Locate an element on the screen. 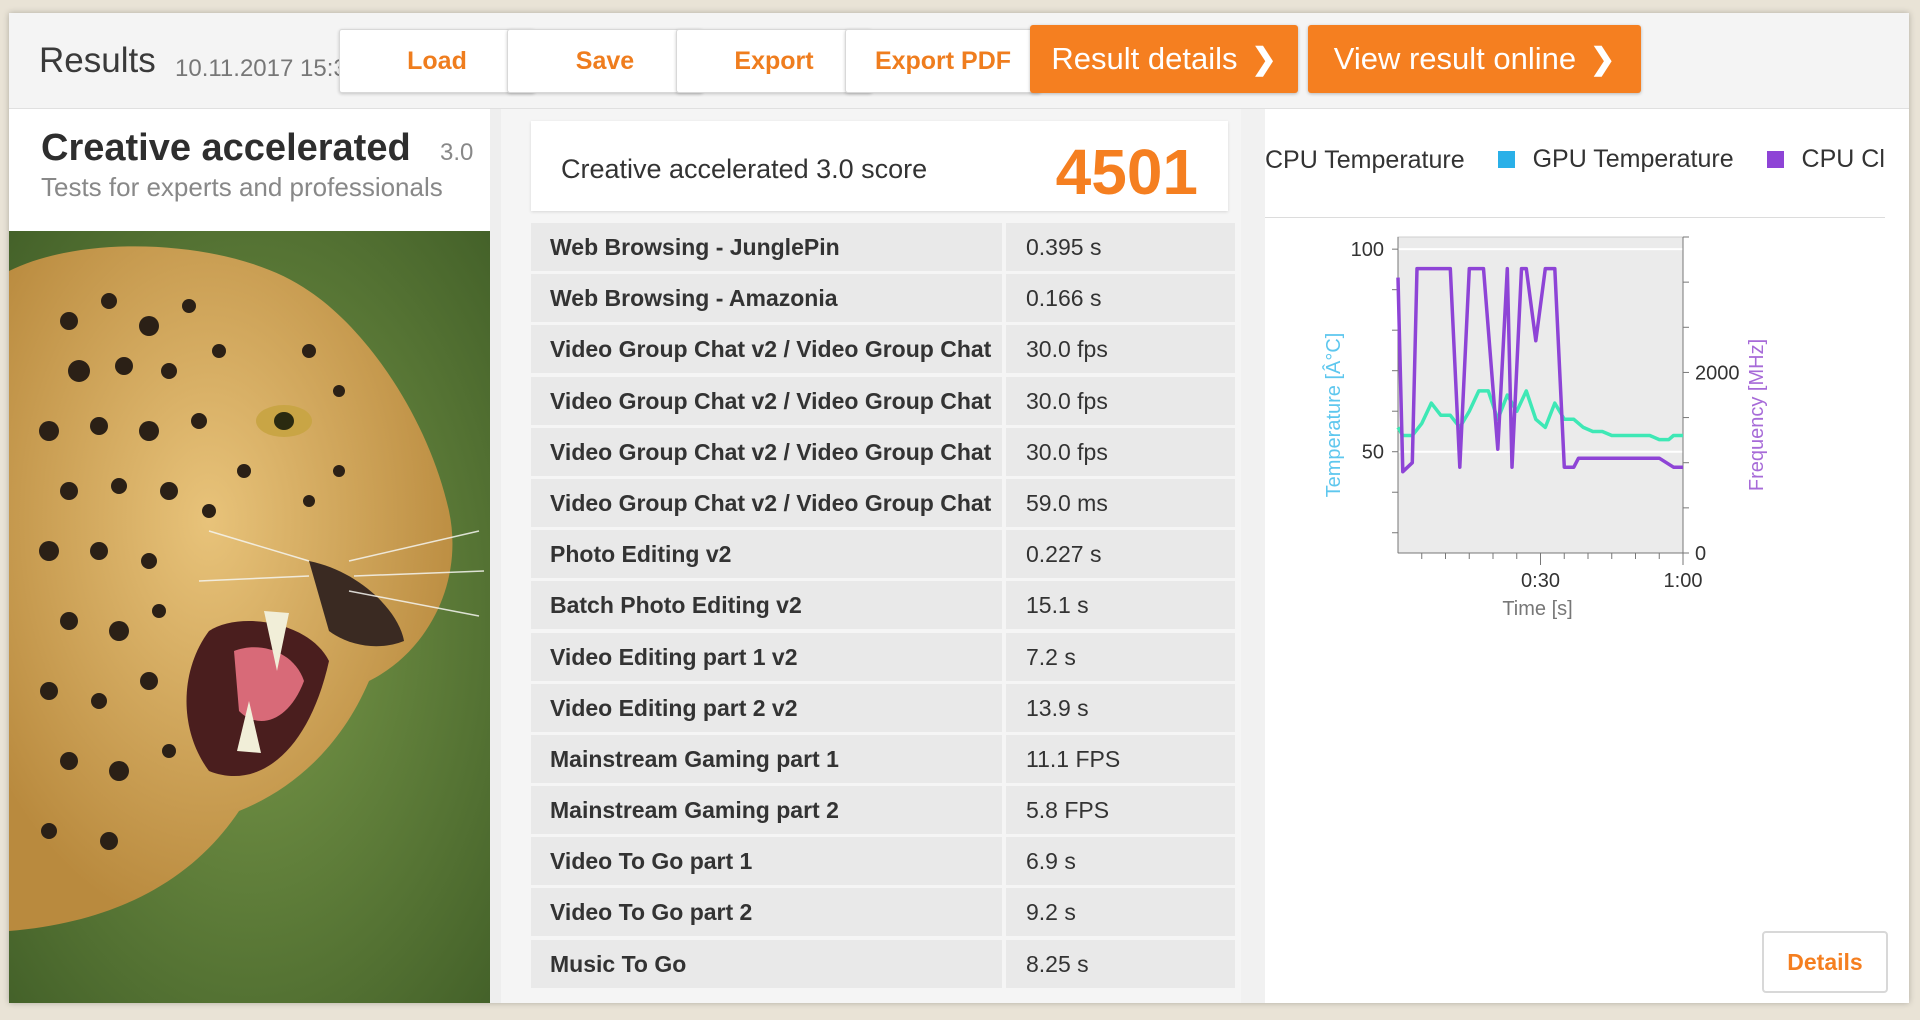 The image size is (1920, 1020). export-pdf-button: Export PDF is located at coordinates (943, 61).